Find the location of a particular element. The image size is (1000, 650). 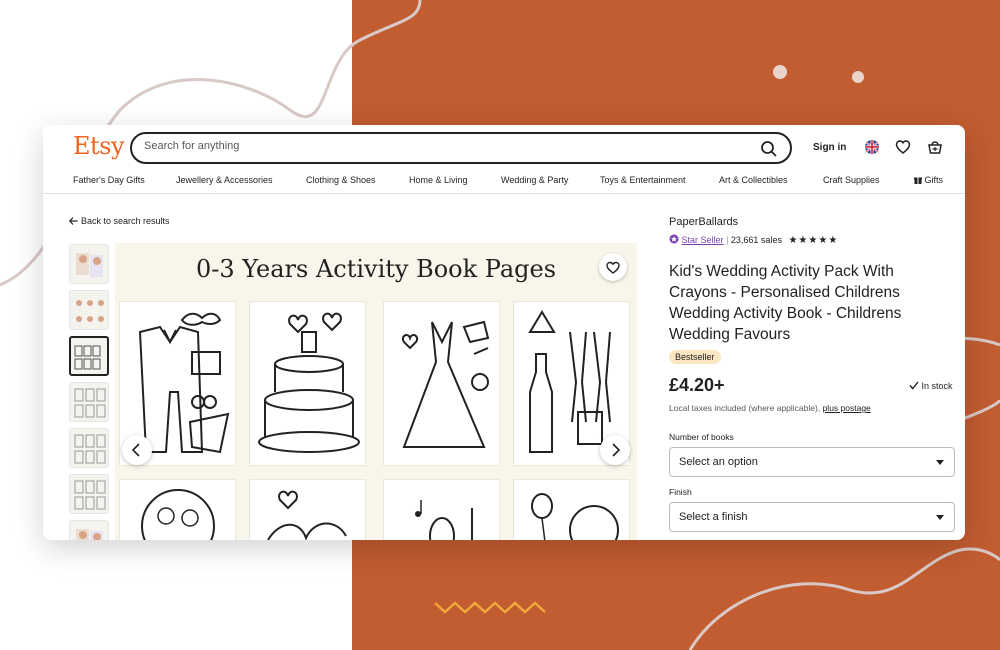

thumbnail-selected is located at coordinates (89, 356).